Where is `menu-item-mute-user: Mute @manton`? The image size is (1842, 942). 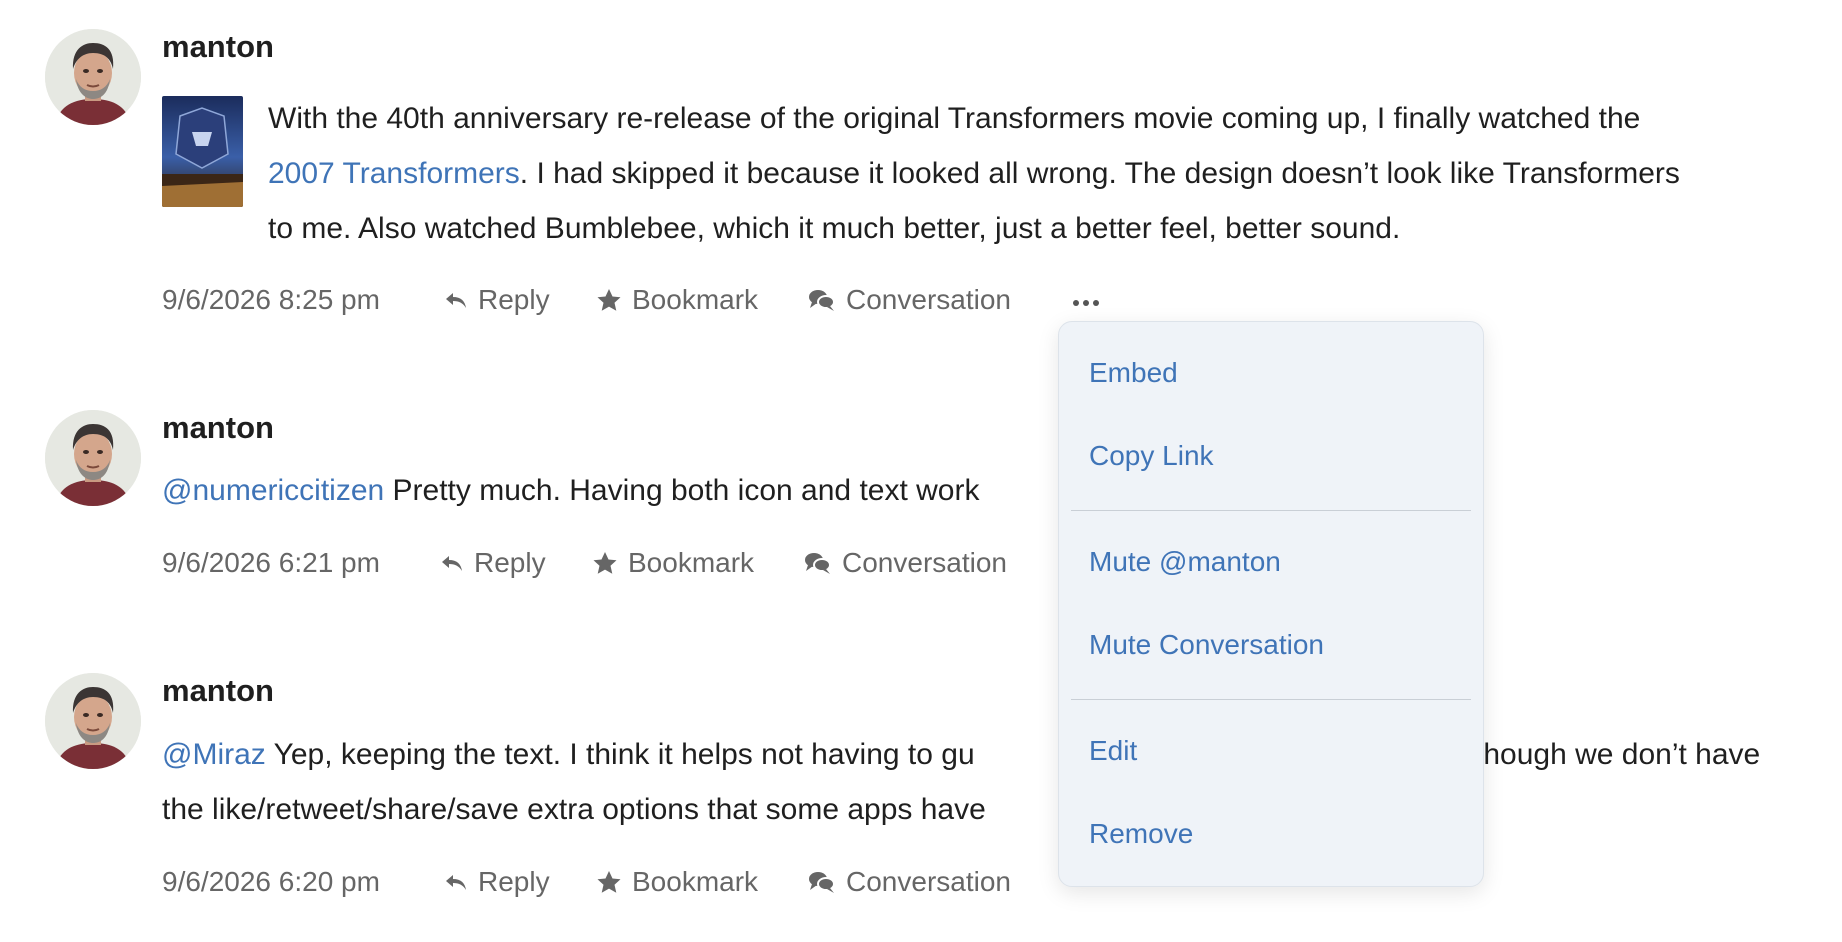 menu-item-mute-user: Mute @manton is located at coordinates (1185, 562).